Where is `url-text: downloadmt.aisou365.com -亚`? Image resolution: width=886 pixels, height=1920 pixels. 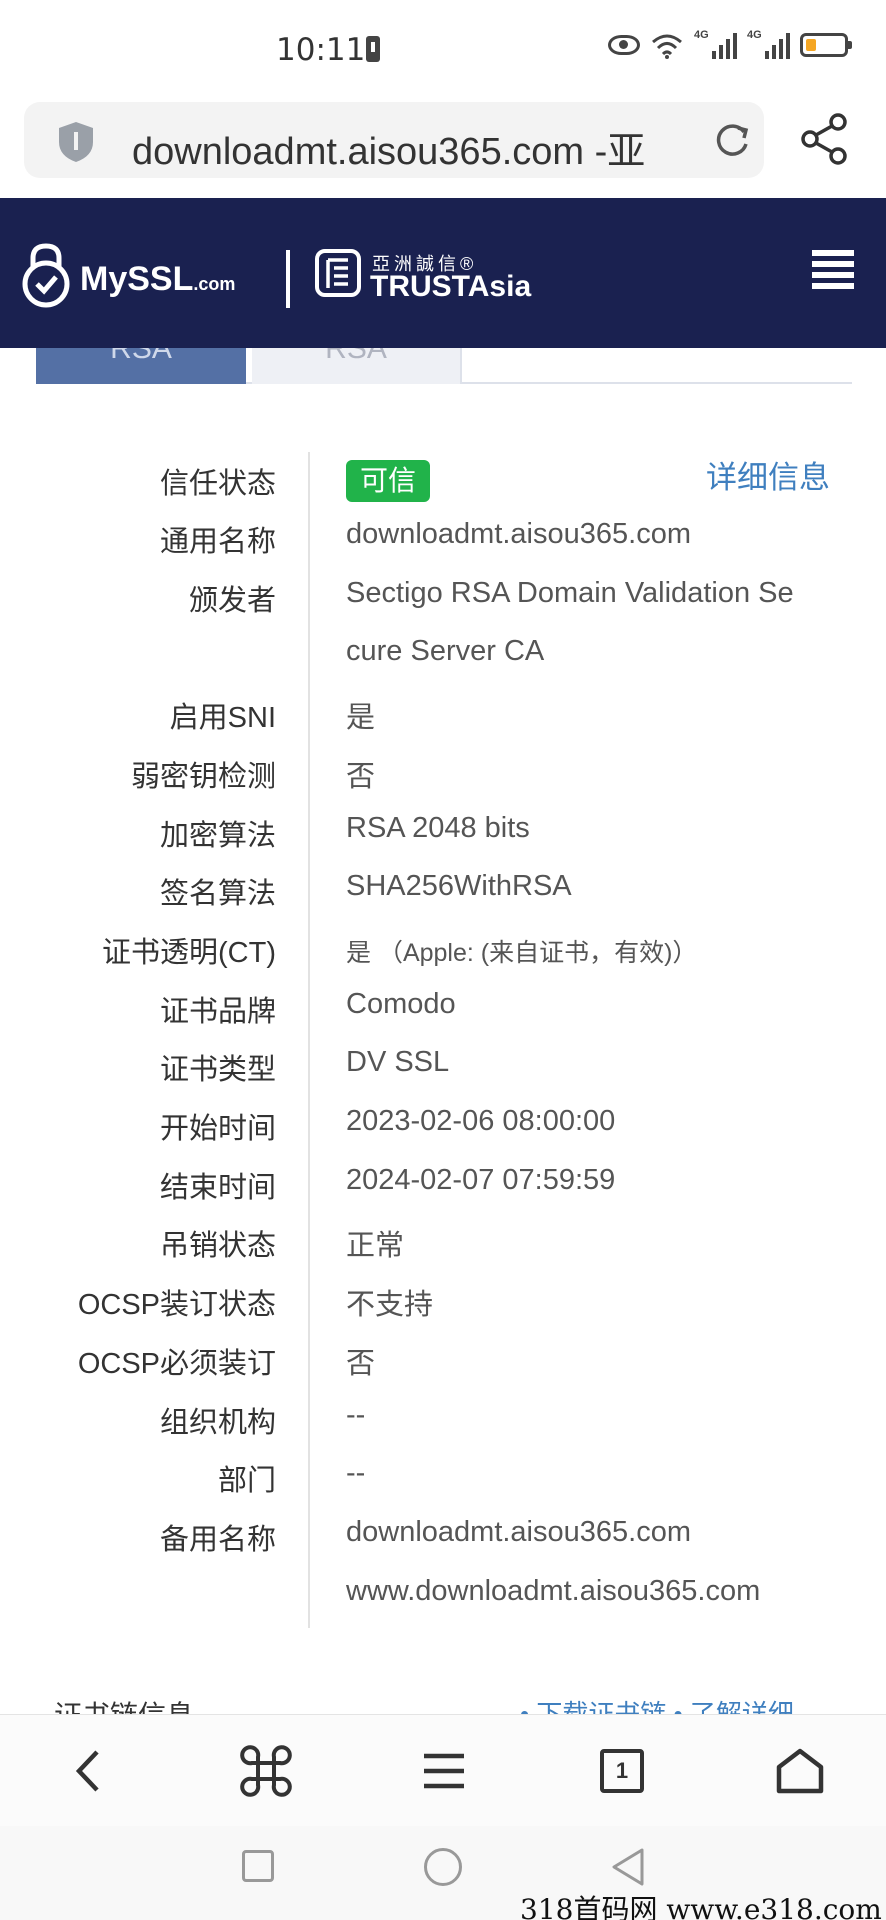 url-text: downloadmt.aisou365.com -亚 is located at coordinates (412, 147).